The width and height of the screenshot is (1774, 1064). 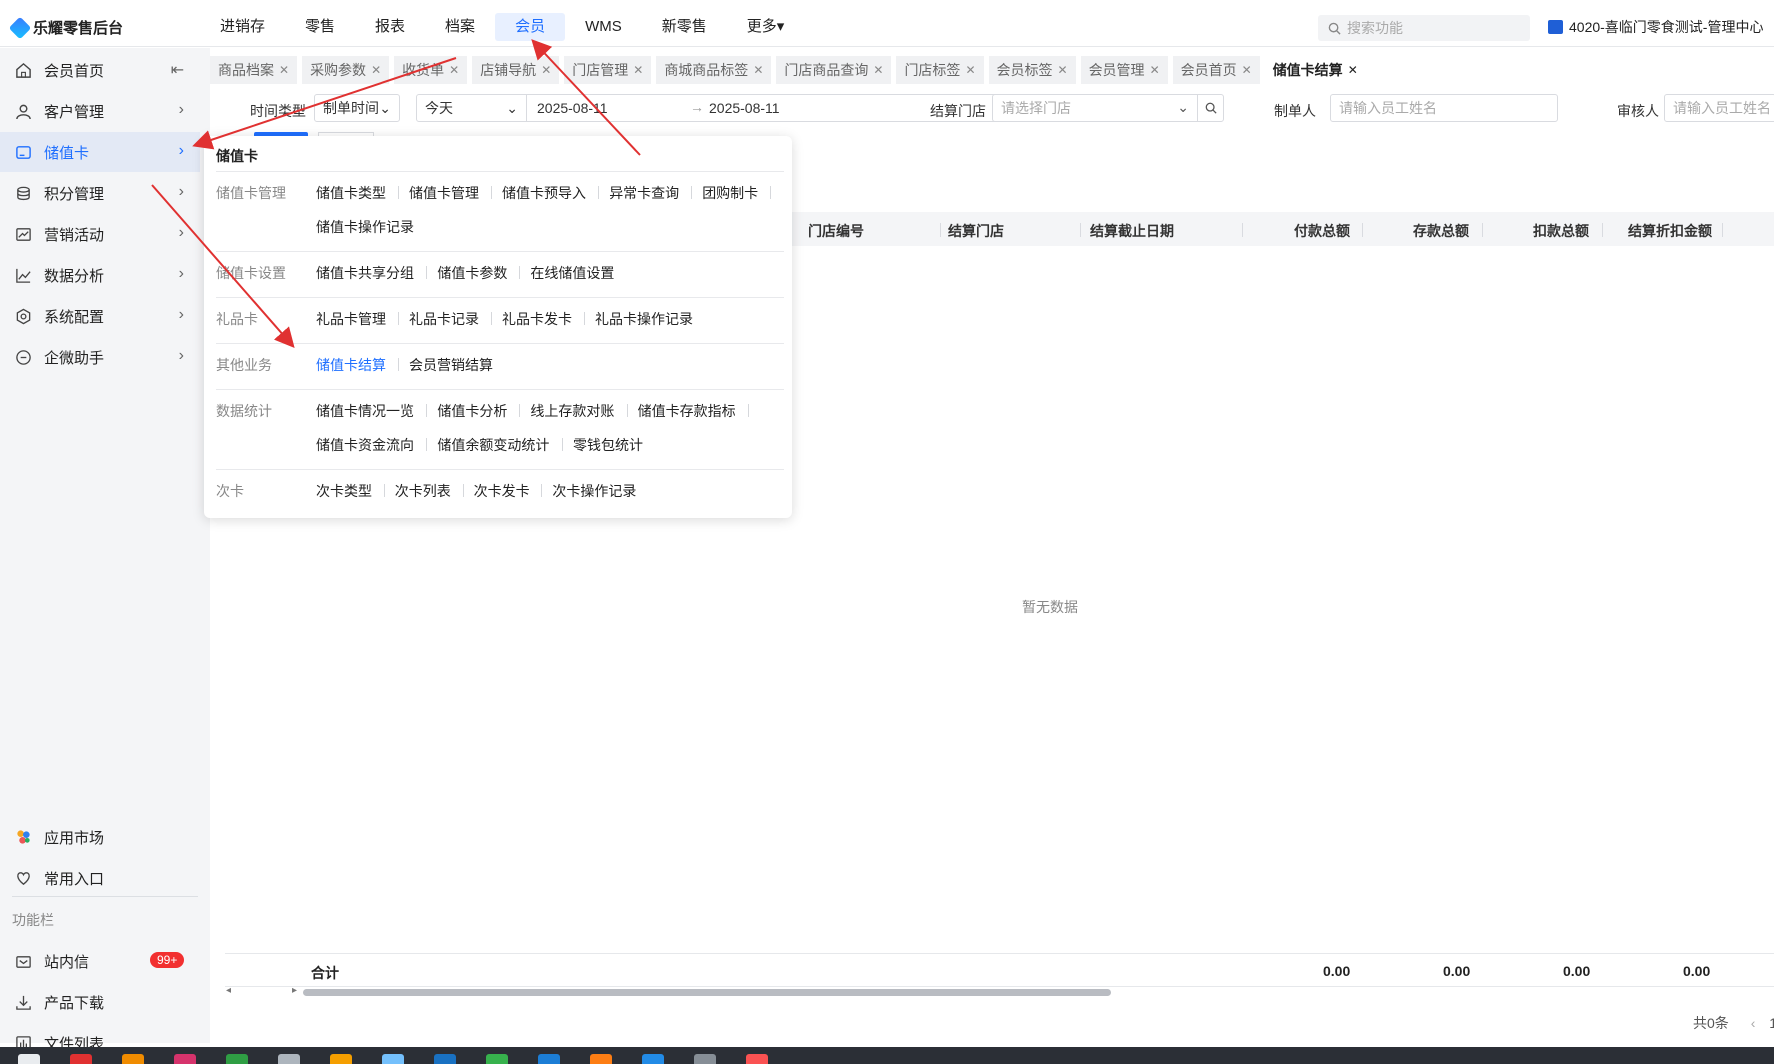 I want to click on page-tab: 会员管理 ✕, so click(x=1124, y=70).